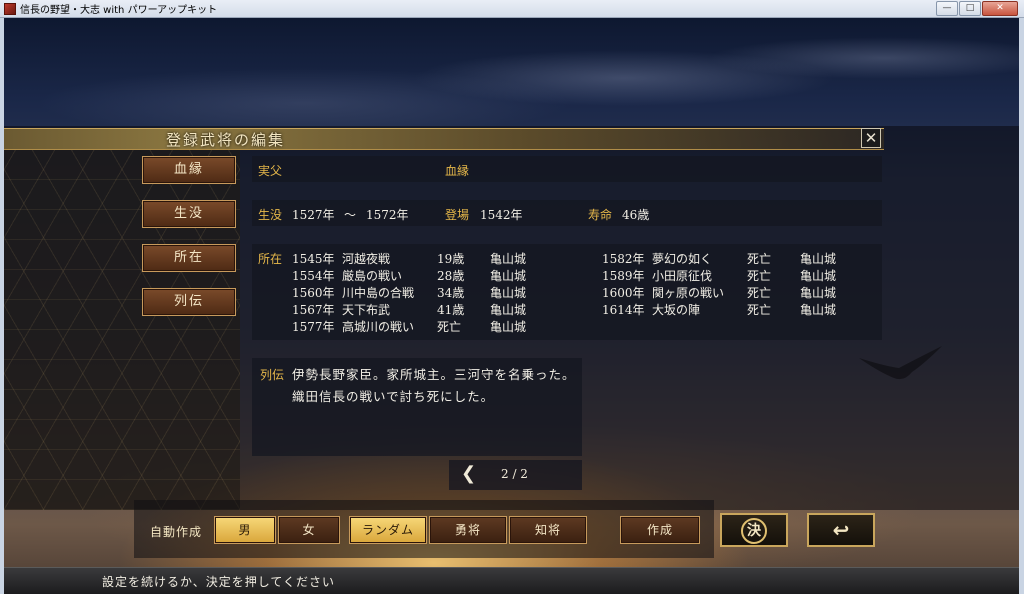  Describe the element at coordinates (468, 530) in the screenshot. I see `type-warrior-button: 勇将` at that location.